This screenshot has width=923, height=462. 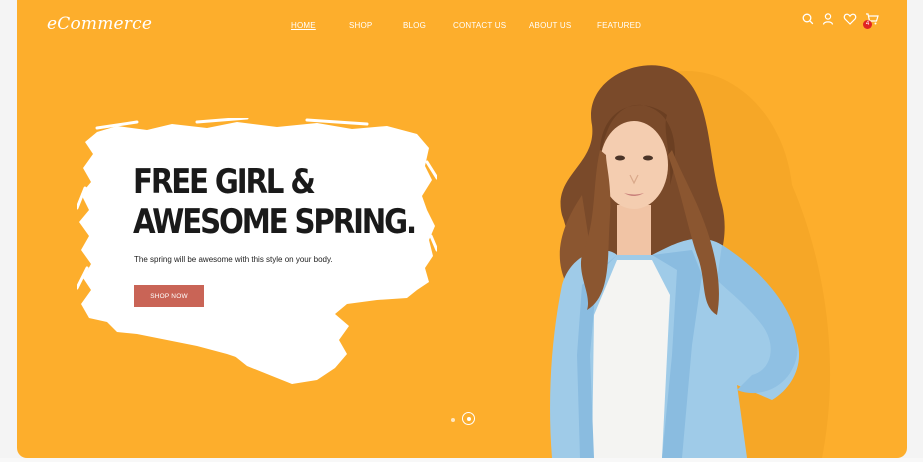 I want to click on nav-blog: BLOG, so click(x=414, y=25).